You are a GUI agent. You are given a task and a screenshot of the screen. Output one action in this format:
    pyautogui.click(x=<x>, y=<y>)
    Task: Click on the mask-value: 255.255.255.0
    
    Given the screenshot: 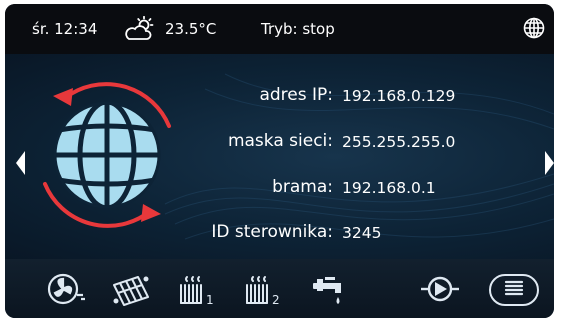 What is the action you would take?
    pyautogui.click(x=399, y=142)
    